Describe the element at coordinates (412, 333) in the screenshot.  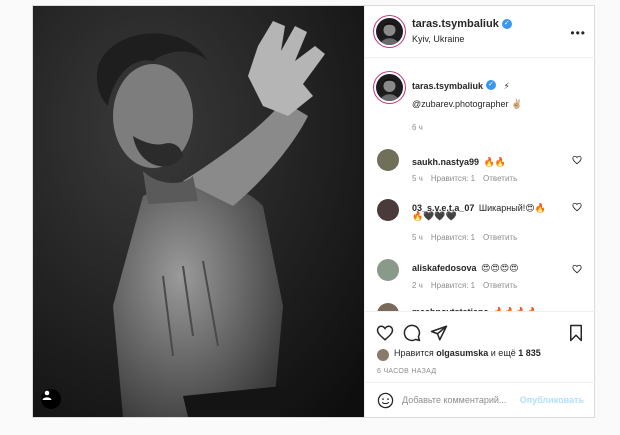
I see `comment-icon` at that location.